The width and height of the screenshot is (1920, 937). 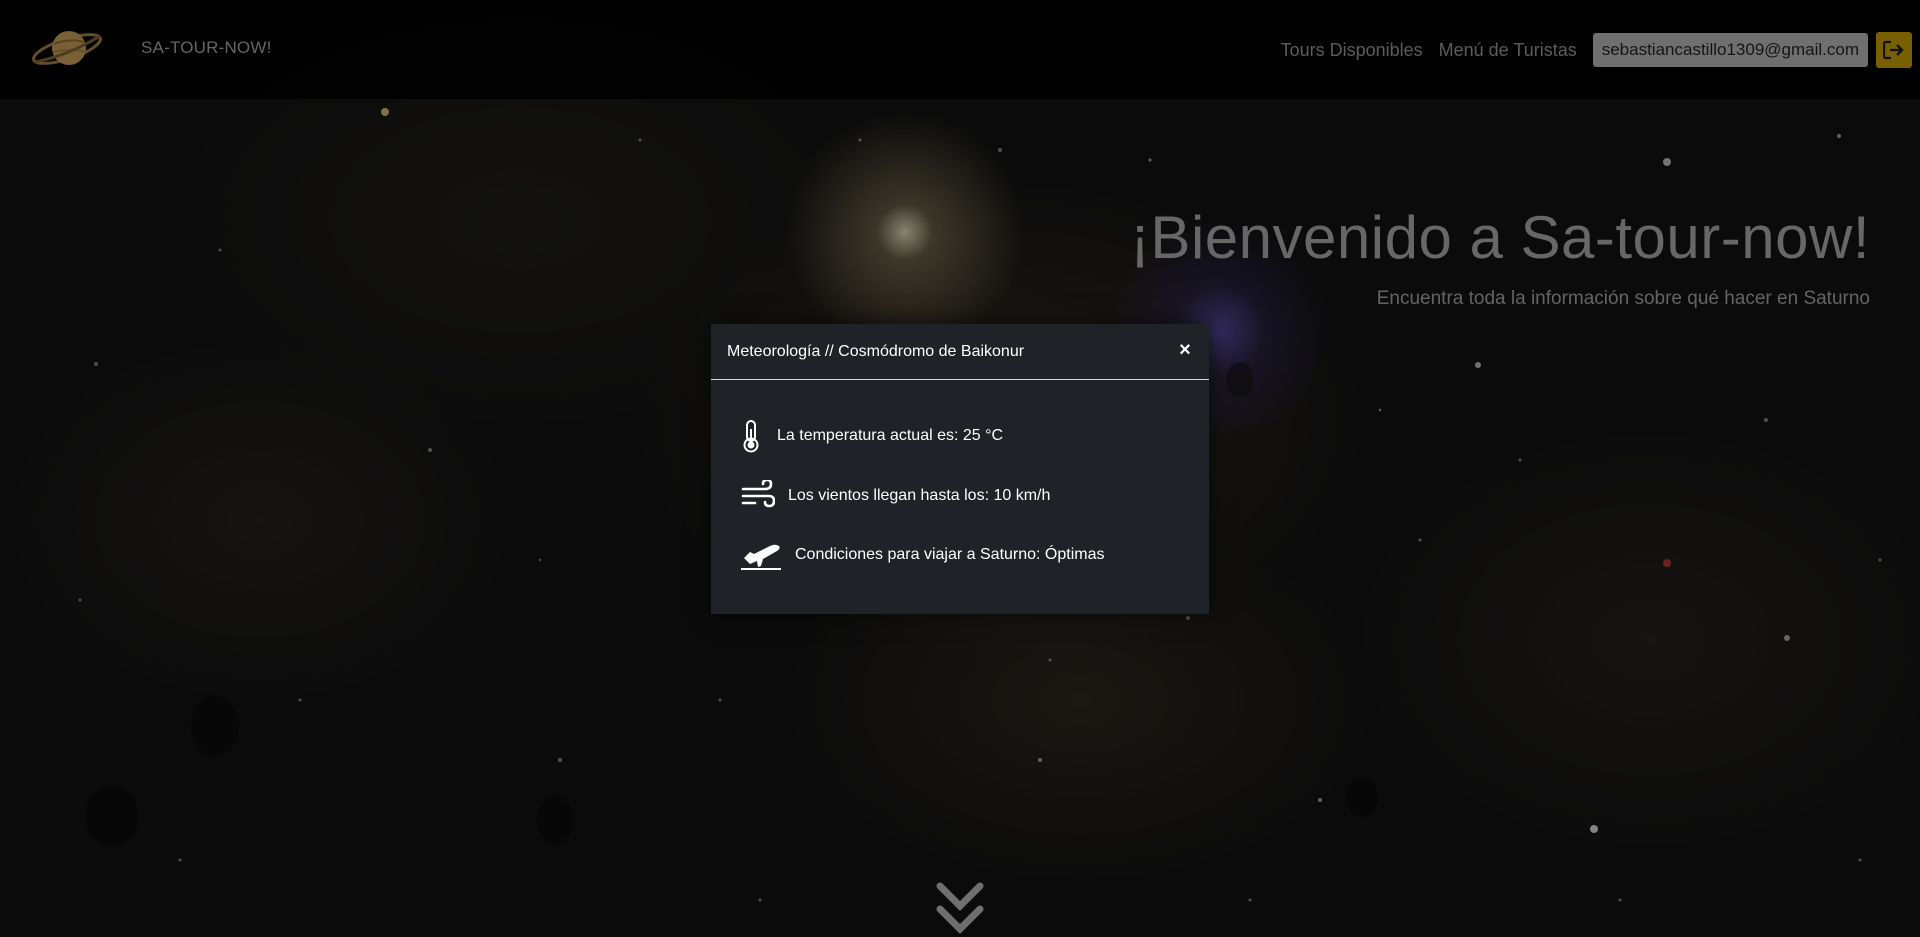 I want to click on temperature-row: La temperatura actual es: 25 °C, so click(x=872, y=436).